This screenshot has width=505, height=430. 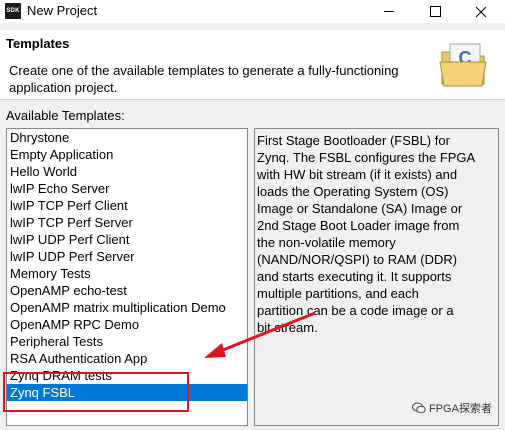 I want to click on template-item: Memory Tests, so click(x=127, y=273).